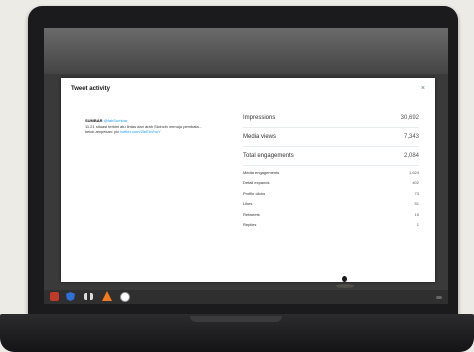  Describe the element at coordinates (416, 204) in the screenshot. I see `stat-value: 51` at that location.